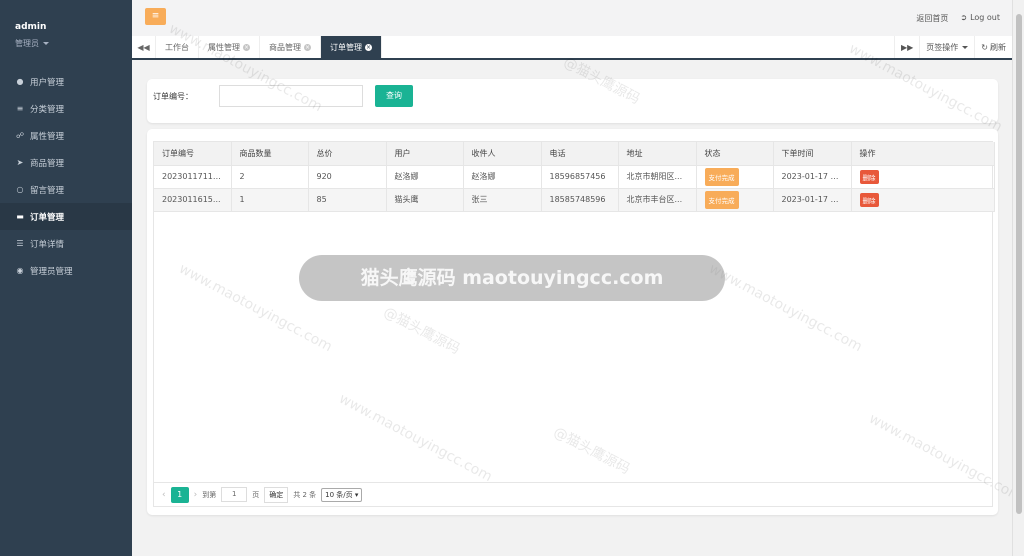 Image resolution: width=1024 pixels, height=556 pixels. What do you see at coordinates (580, 154) in the screenshot?
I see `column-header: 电话` at bounding box center [580, 154].